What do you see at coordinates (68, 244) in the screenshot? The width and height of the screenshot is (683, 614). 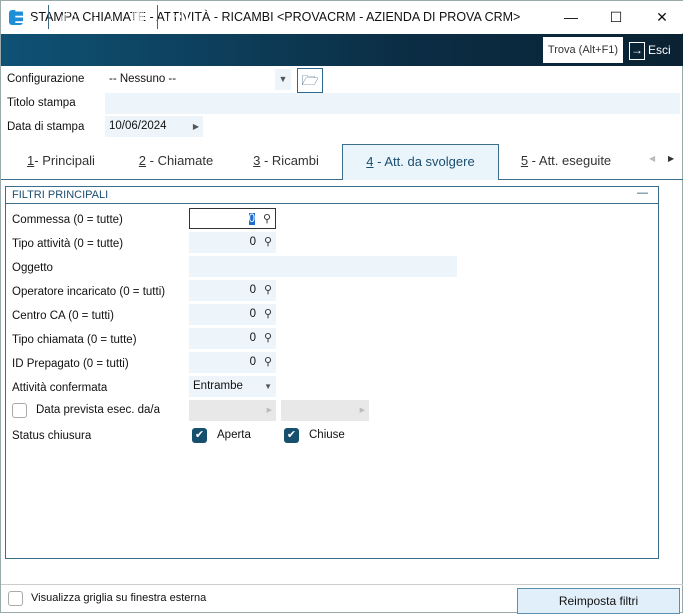 I see `tipo-attivita-label: Tipo attività (0 = tutte)` at bounding box center [68, 244].